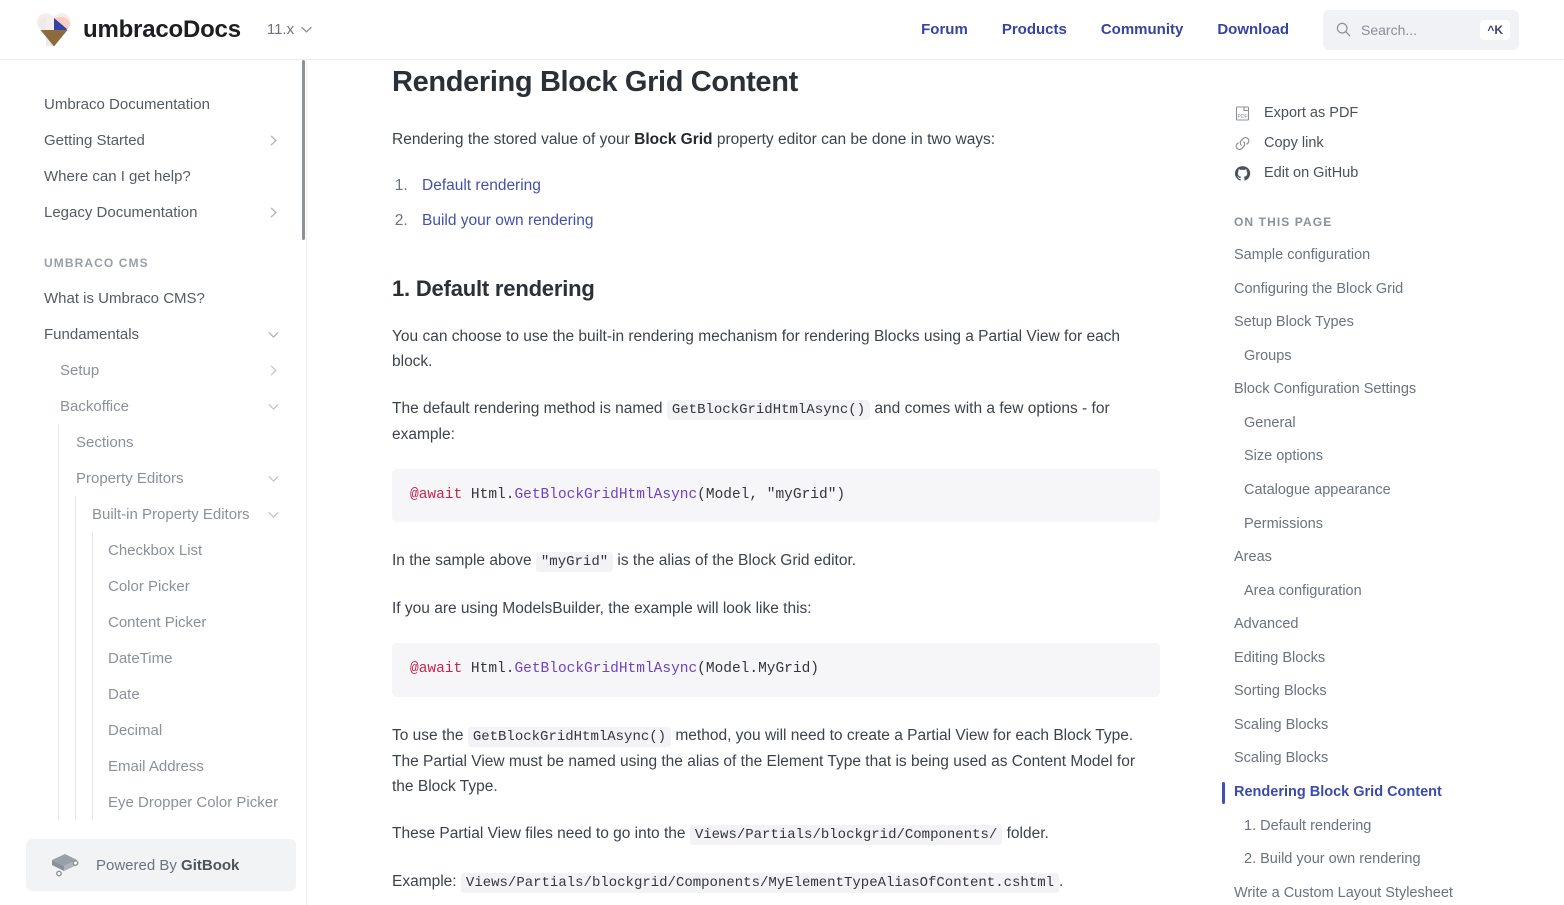 The image size is (1564, 905). I want to click on sidebar-item-legacy-documentation: Legacy Documentation, so click(153, 212).